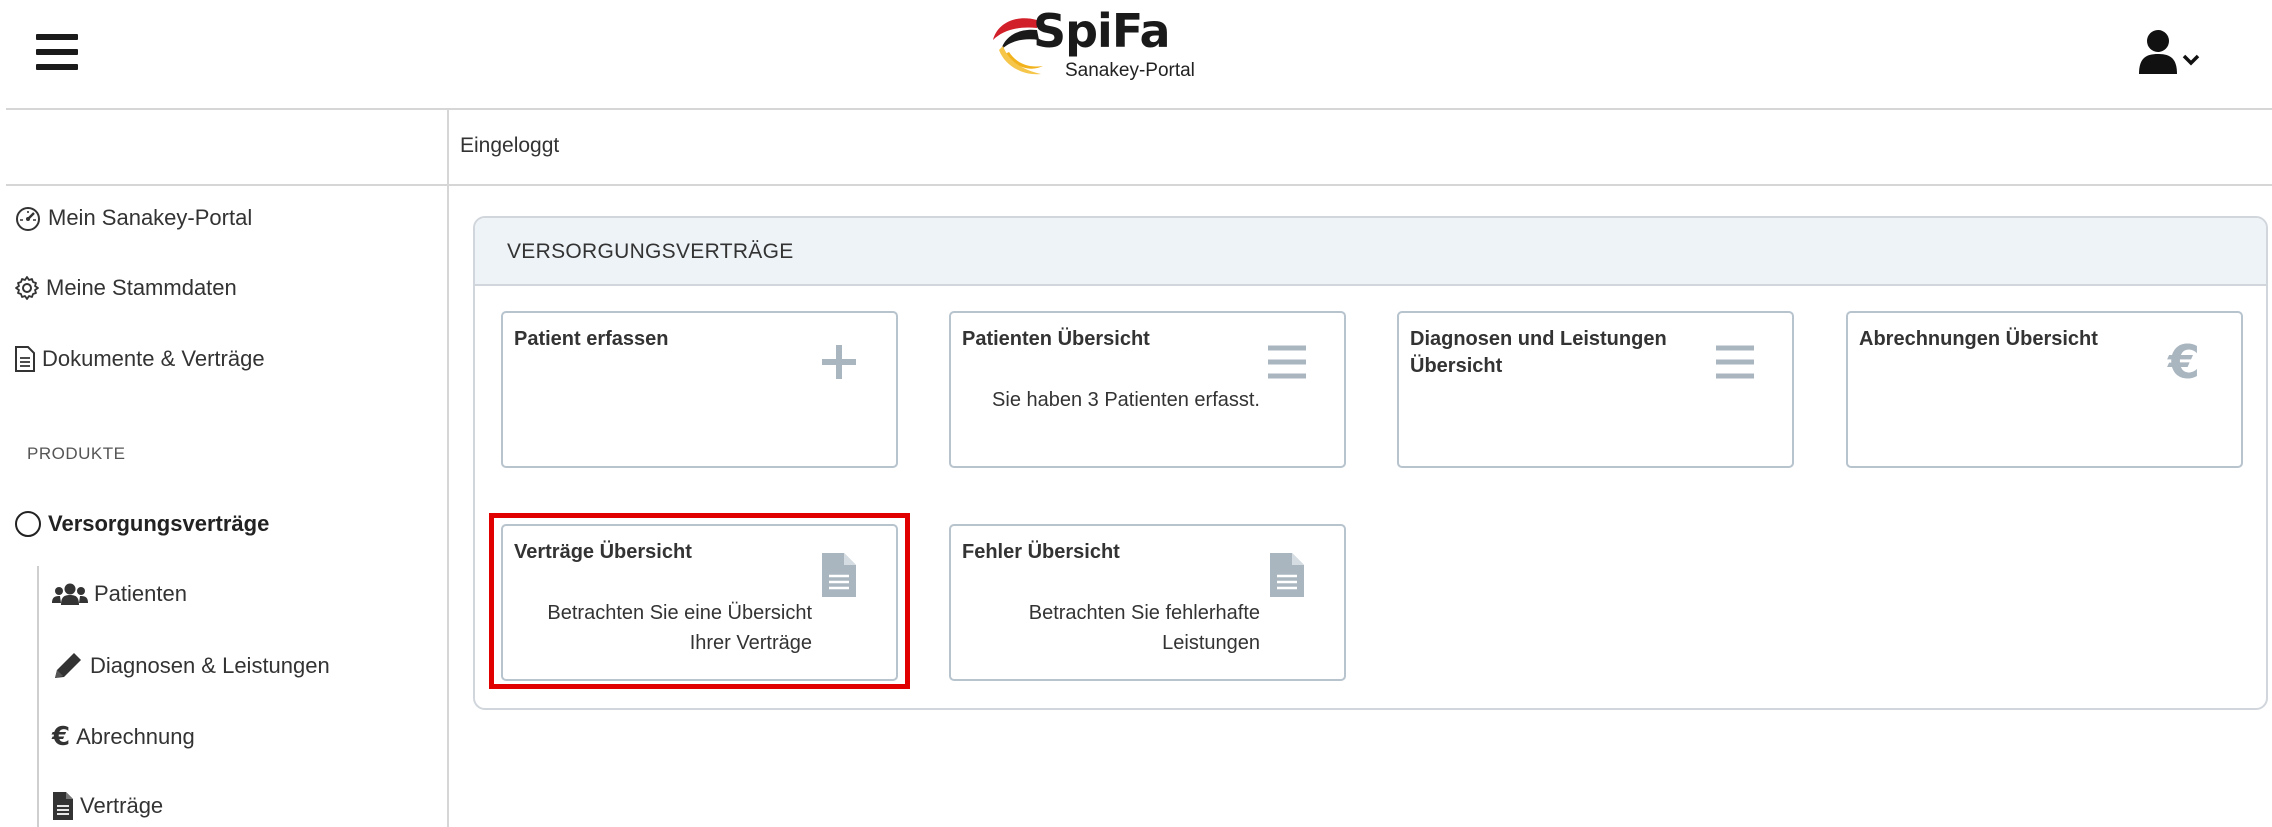 Image resolution: width=2272 pixels, height=827 pixels. I want to click on chevron-down-icon, so click(2191, 60).